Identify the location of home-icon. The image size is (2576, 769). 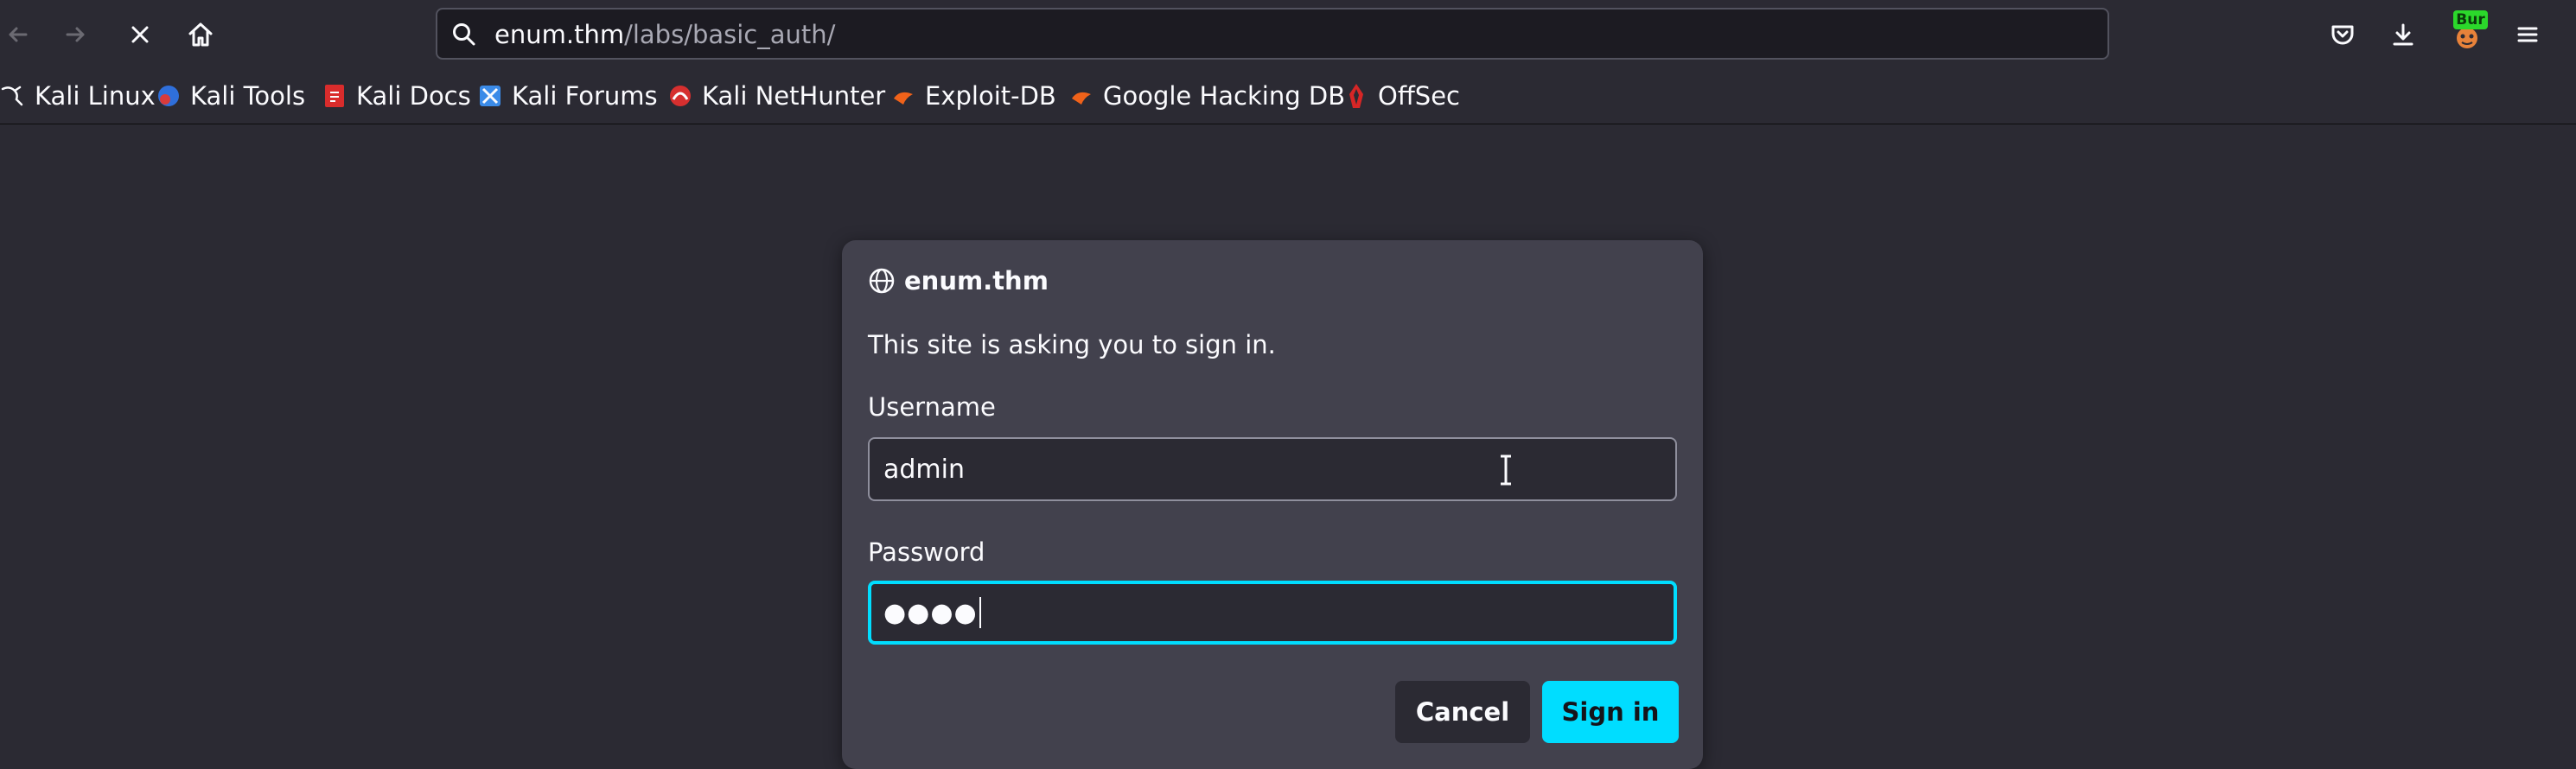
(200, 34).